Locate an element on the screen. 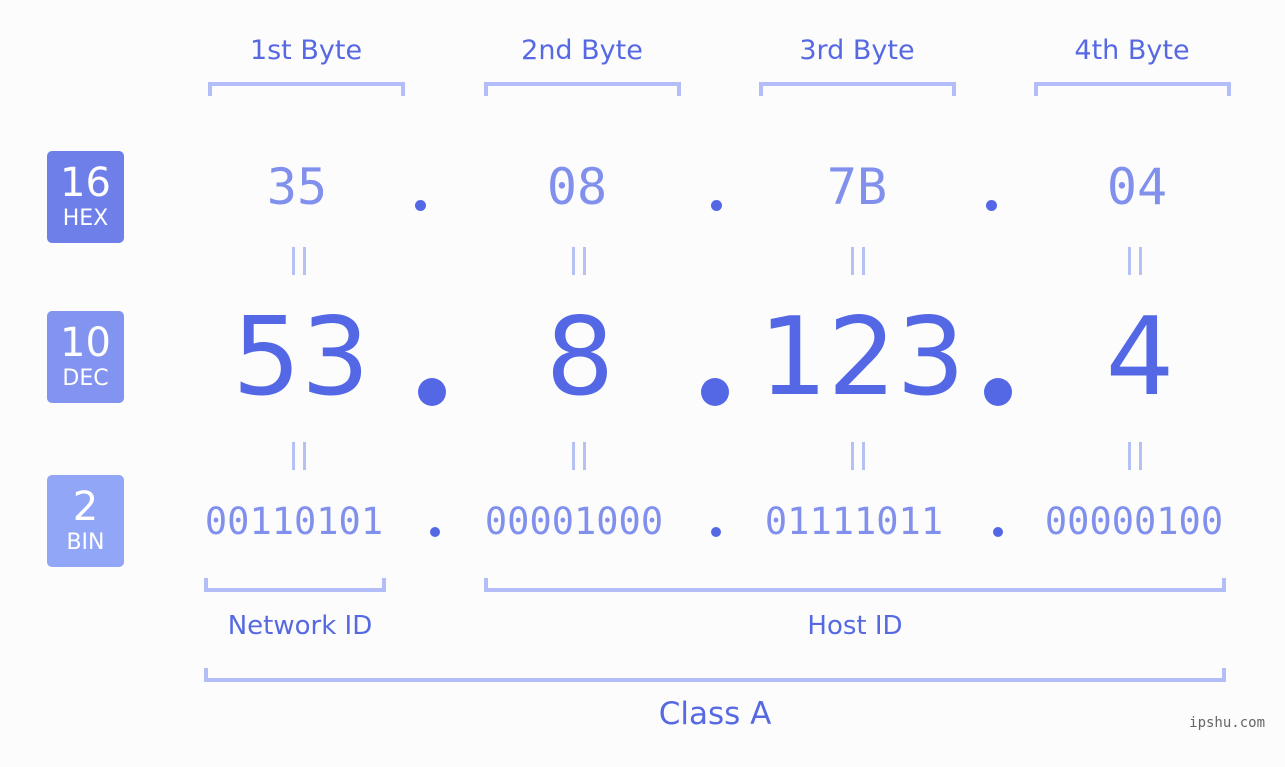 Image resolution: width=1285 pixels, height=767 pixels. hex-badge: 16 HEX is located at coordinates (85, 197).